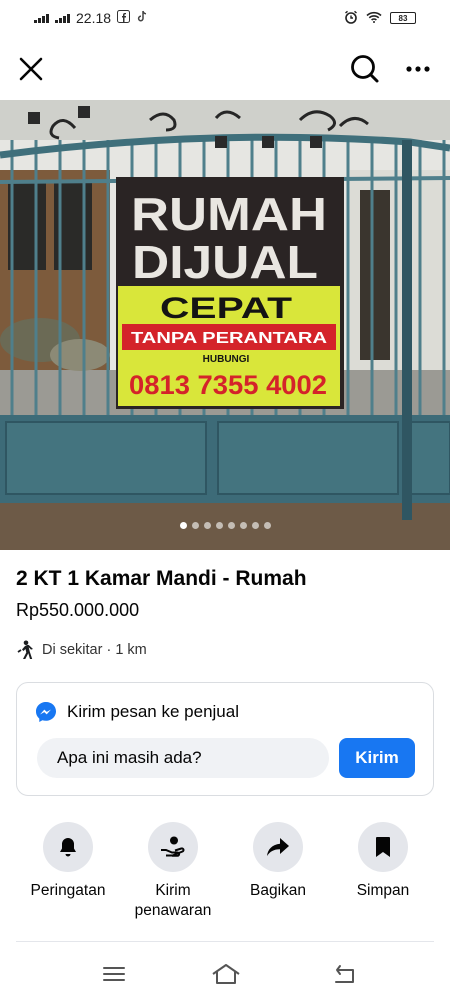  I want to click on share-button: Bagikan, so click(278, 861).